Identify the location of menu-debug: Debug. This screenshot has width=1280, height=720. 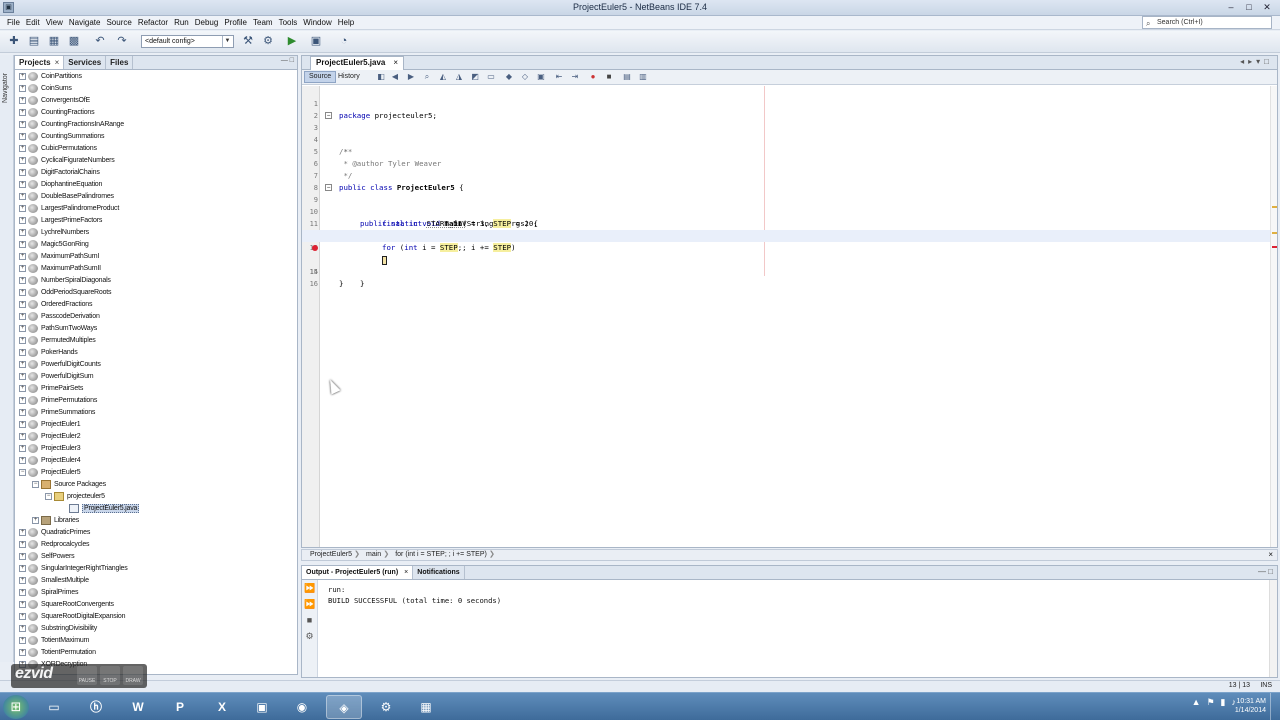
(207, 23).